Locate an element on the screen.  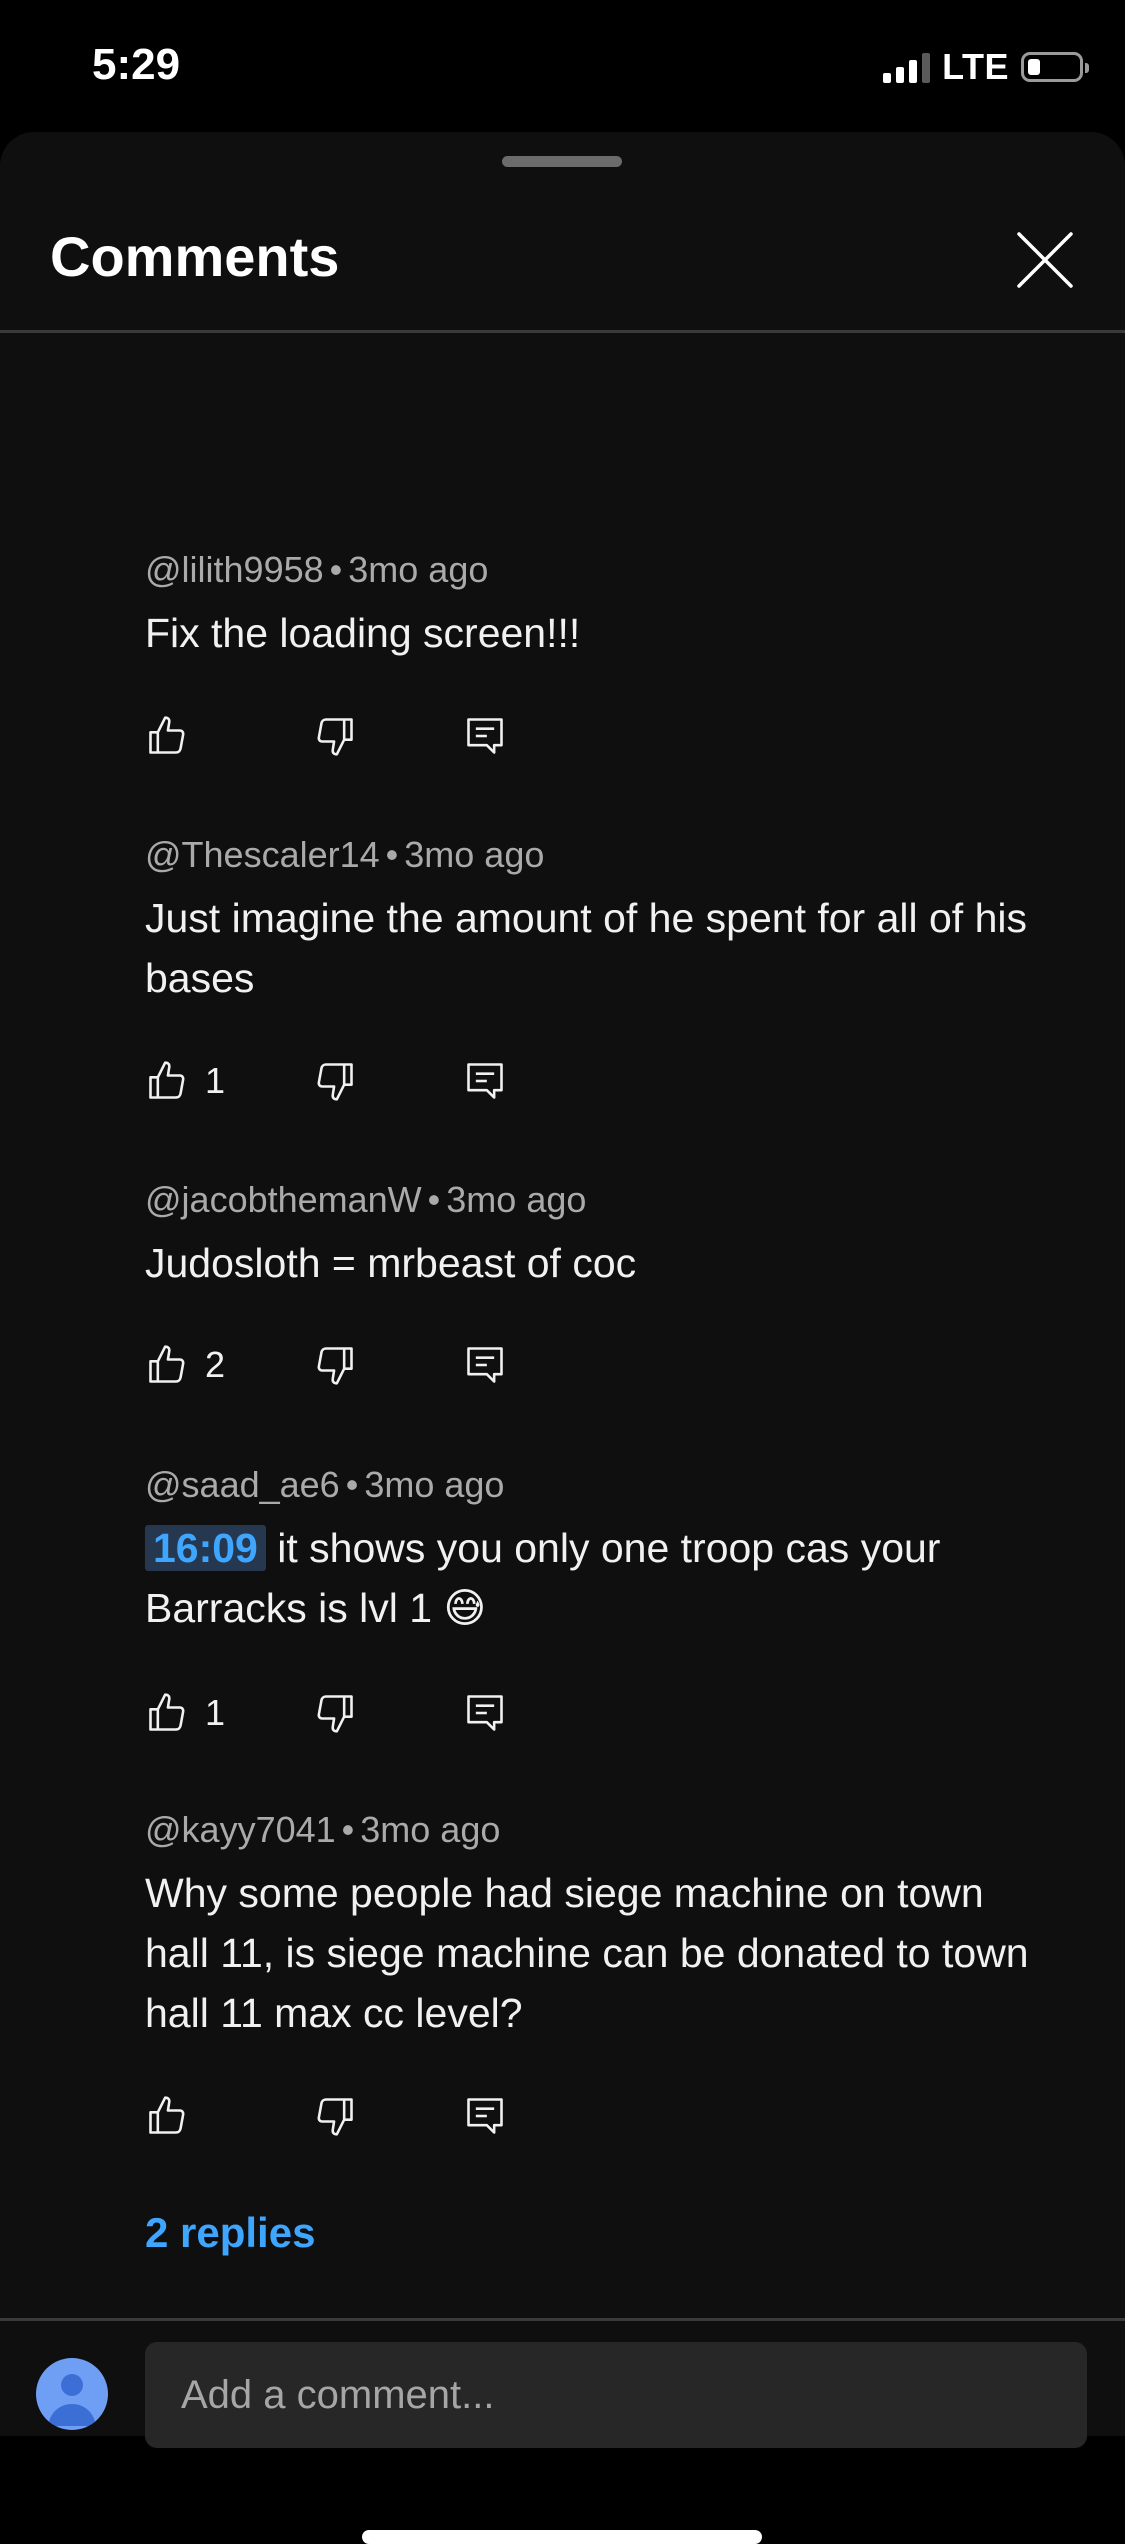
comment-author: @lilith9958 is located at coordinates (234, 569).